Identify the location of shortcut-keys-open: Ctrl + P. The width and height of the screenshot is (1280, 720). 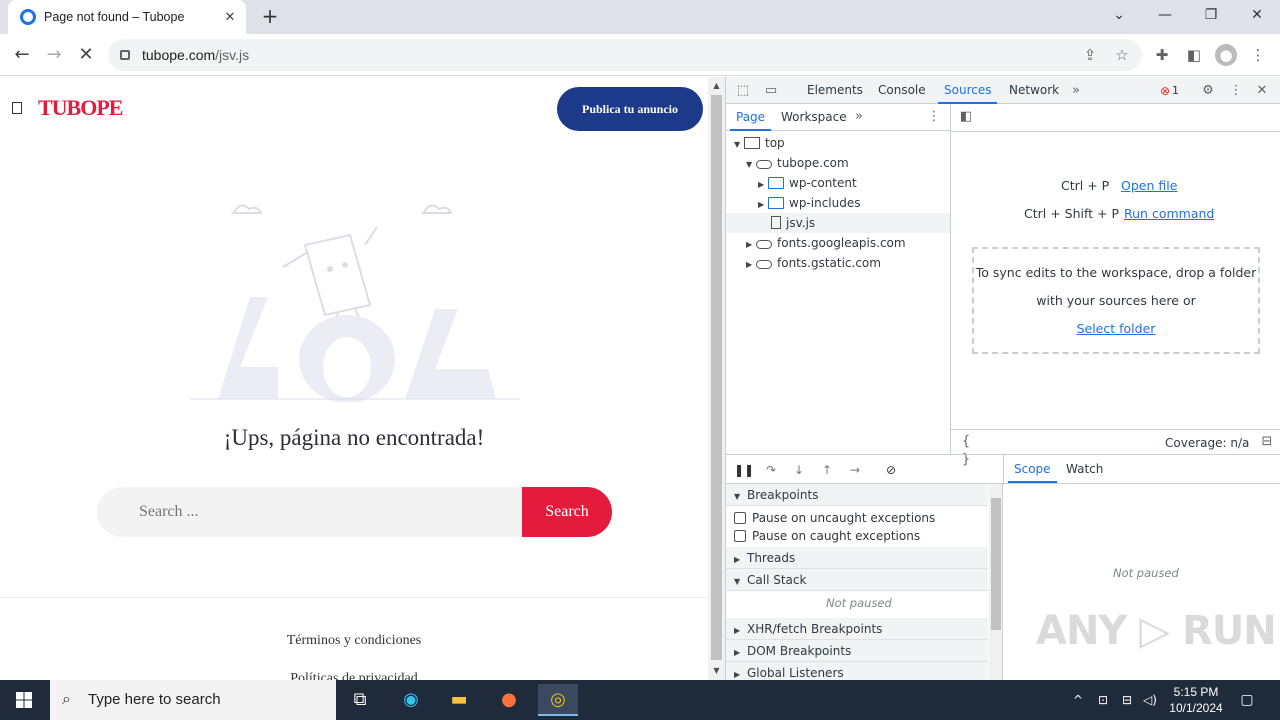
(1085, 185).